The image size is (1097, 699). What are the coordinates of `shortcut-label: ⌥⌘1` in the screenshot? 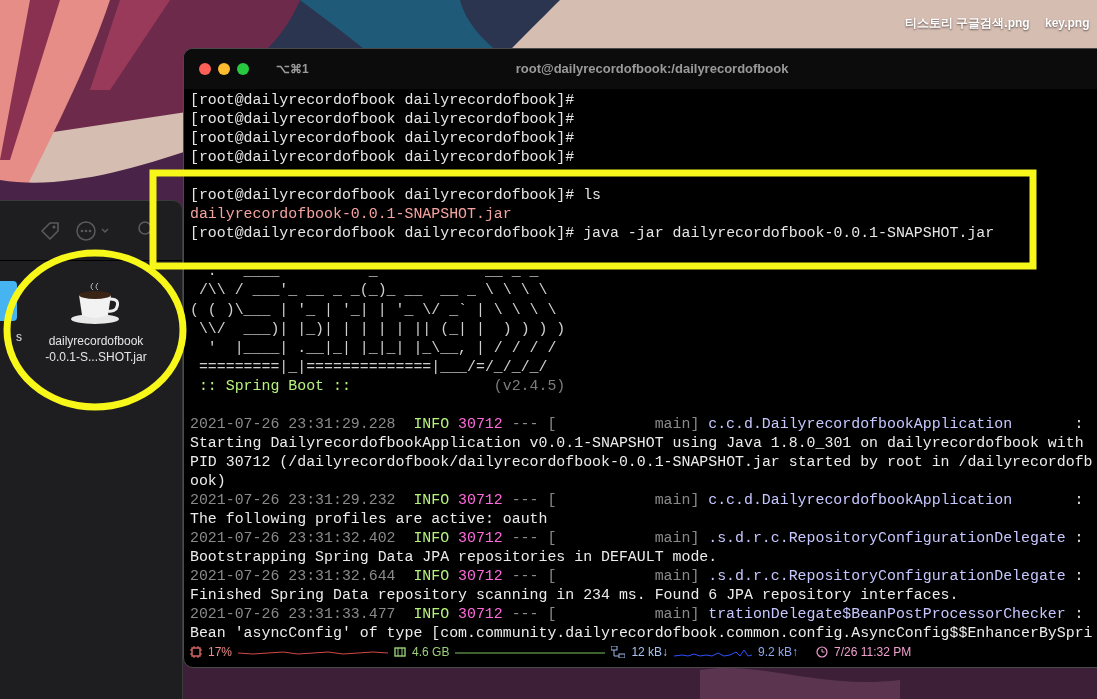 It's located at (292, 69).